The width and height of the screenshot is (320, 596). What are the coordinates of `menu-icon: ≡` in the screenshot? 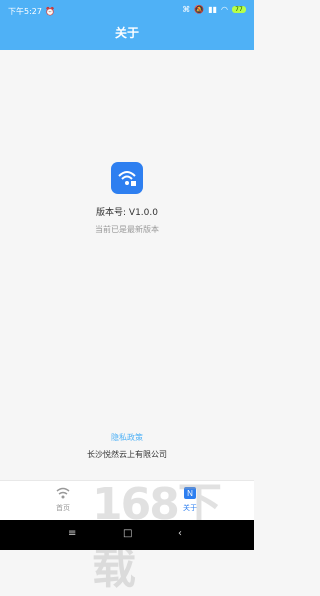 It's located at (72, 533).